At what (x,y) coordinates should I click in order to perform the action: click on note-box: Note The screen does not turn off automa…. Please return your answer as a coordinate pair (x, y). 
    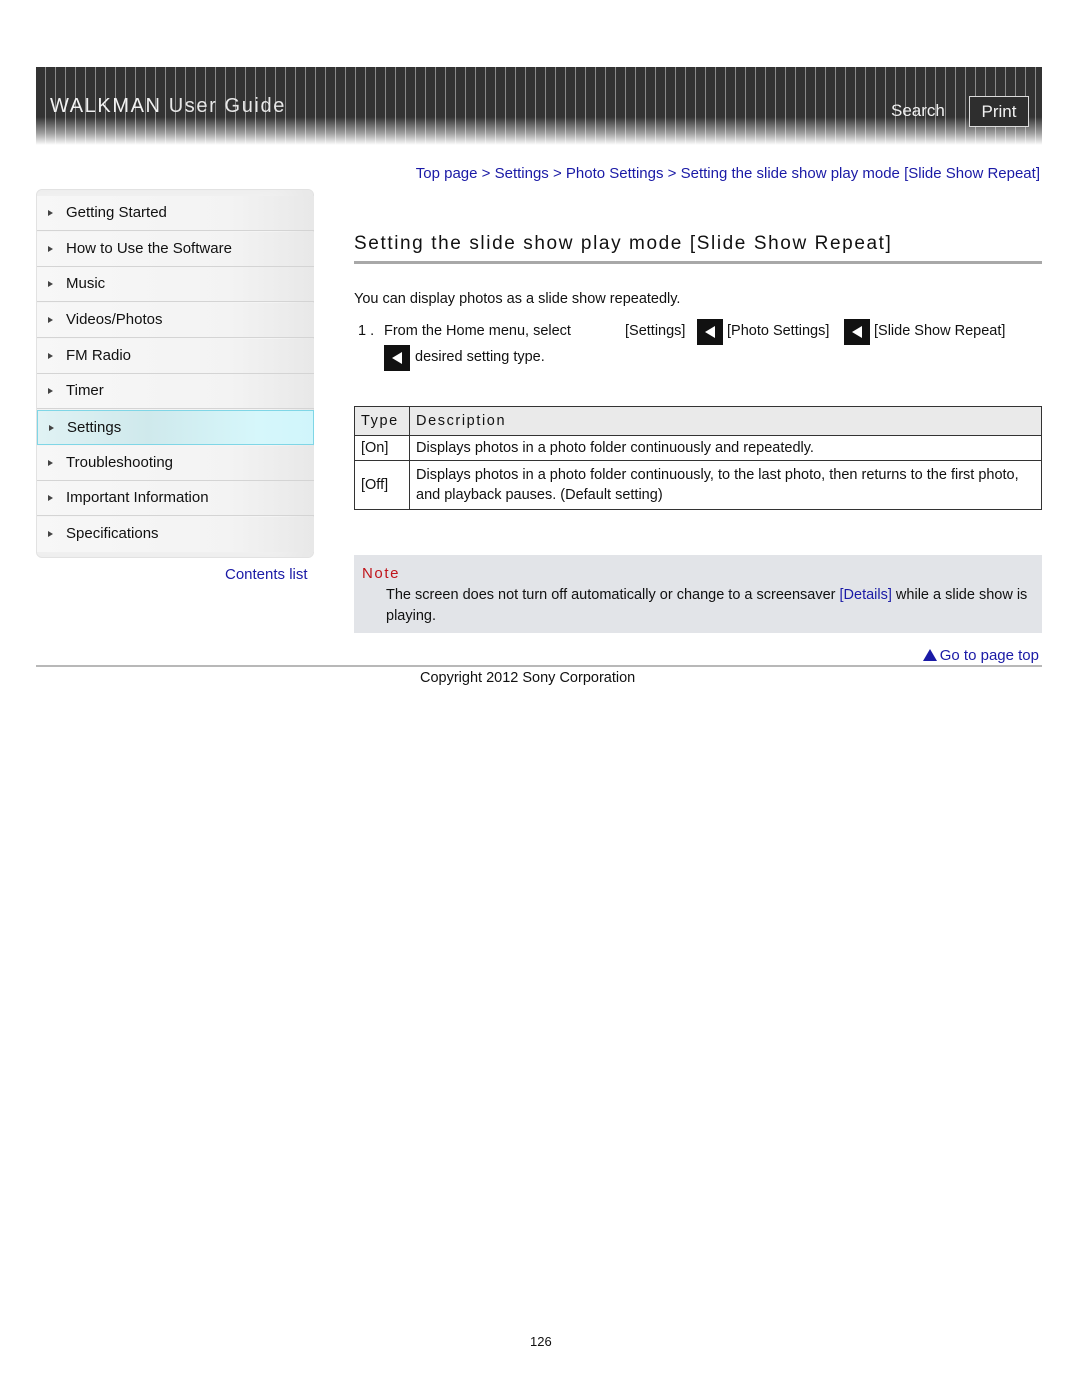
    Looking at the image, I should click on (698, 594).